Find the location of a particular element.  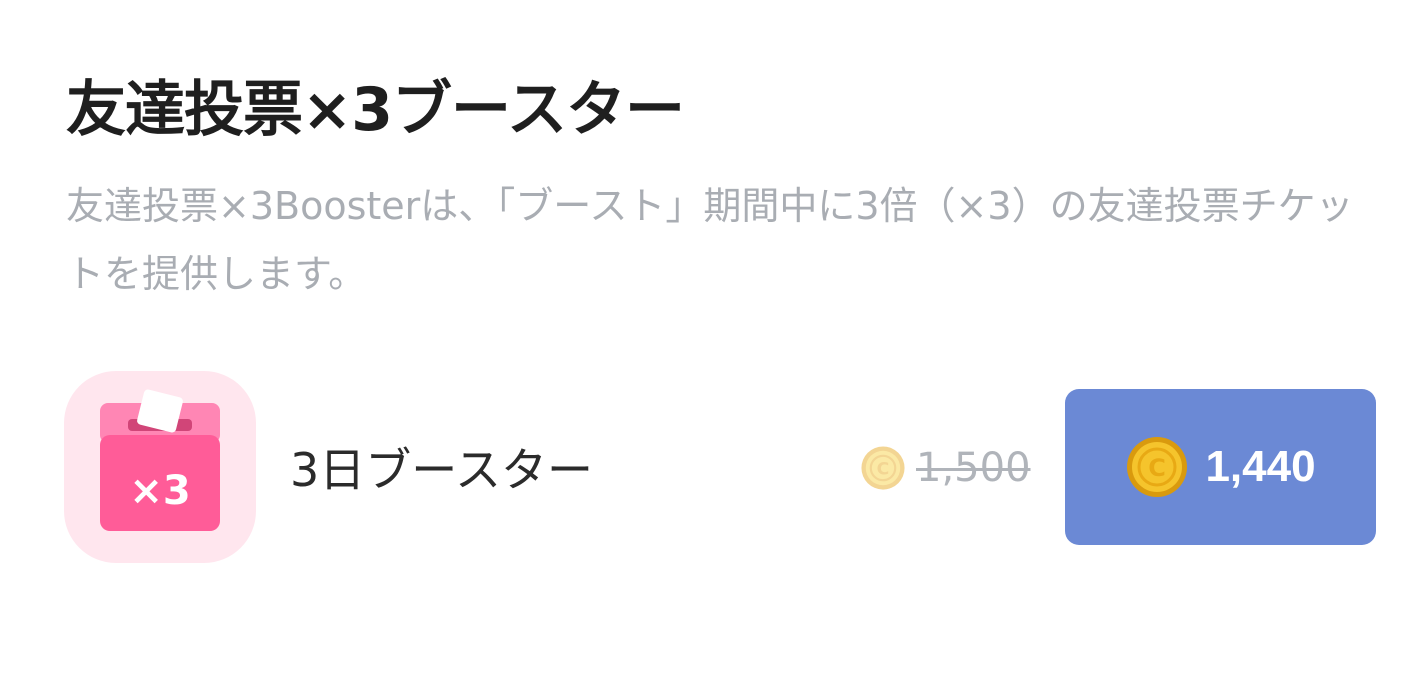

page-title: 友達投票×3ブースター is located at coordinates (375, 110).